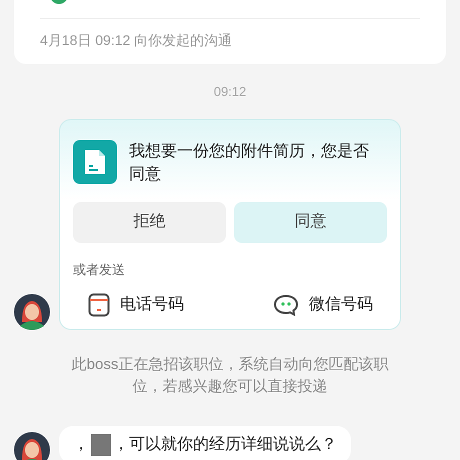 The width and height of the screenshot is (460, 460). I want to click on send-phone-button: 电话号码, so click(136, 305).